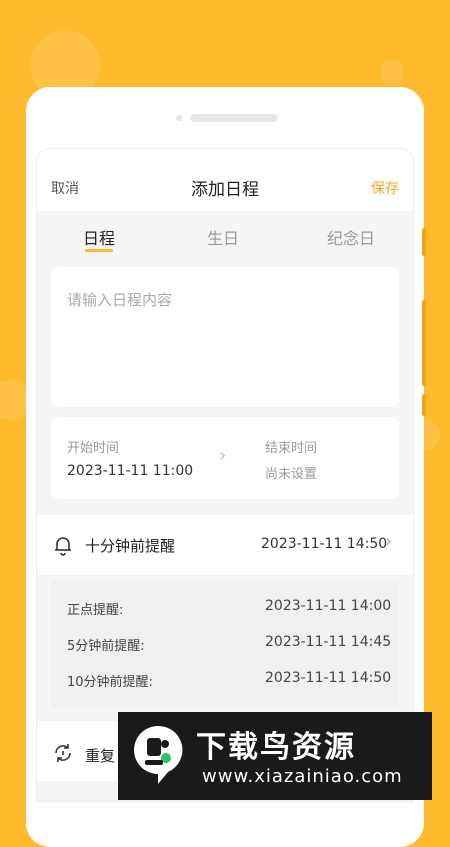  I want to click on time-card: 开始时间 2023-11-11 11:00 › 结束时间 尚未设置, so click(225, 458).